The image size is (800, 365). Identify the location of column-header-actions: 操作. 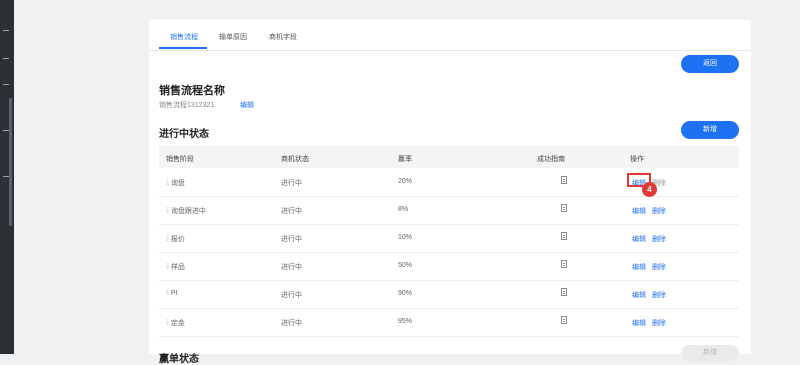
(637, 159).